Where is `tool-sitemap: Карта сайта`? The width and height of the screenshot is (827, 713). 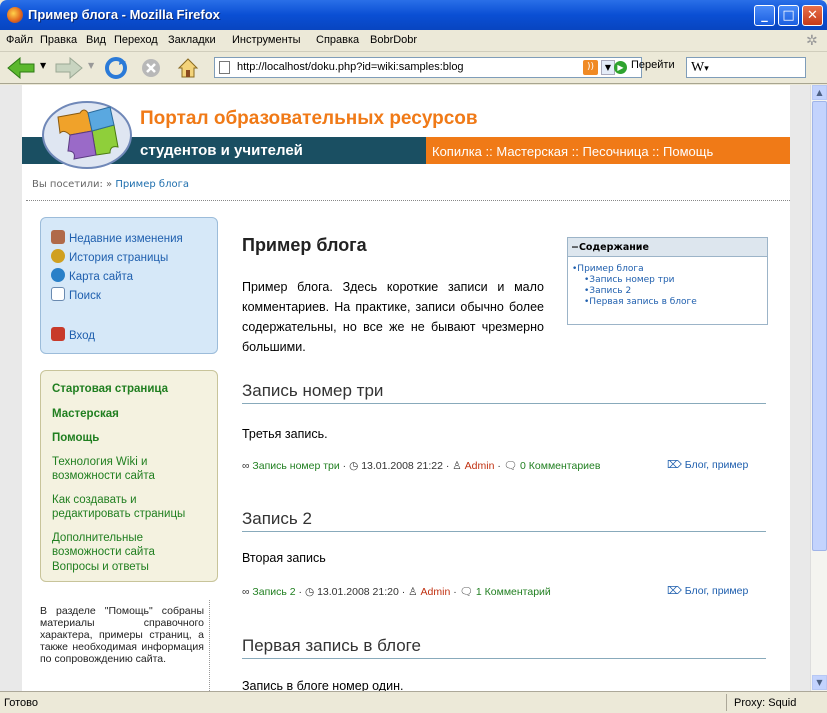 tool-sitemap: Карта сайта is located at coordinates (92, 275).